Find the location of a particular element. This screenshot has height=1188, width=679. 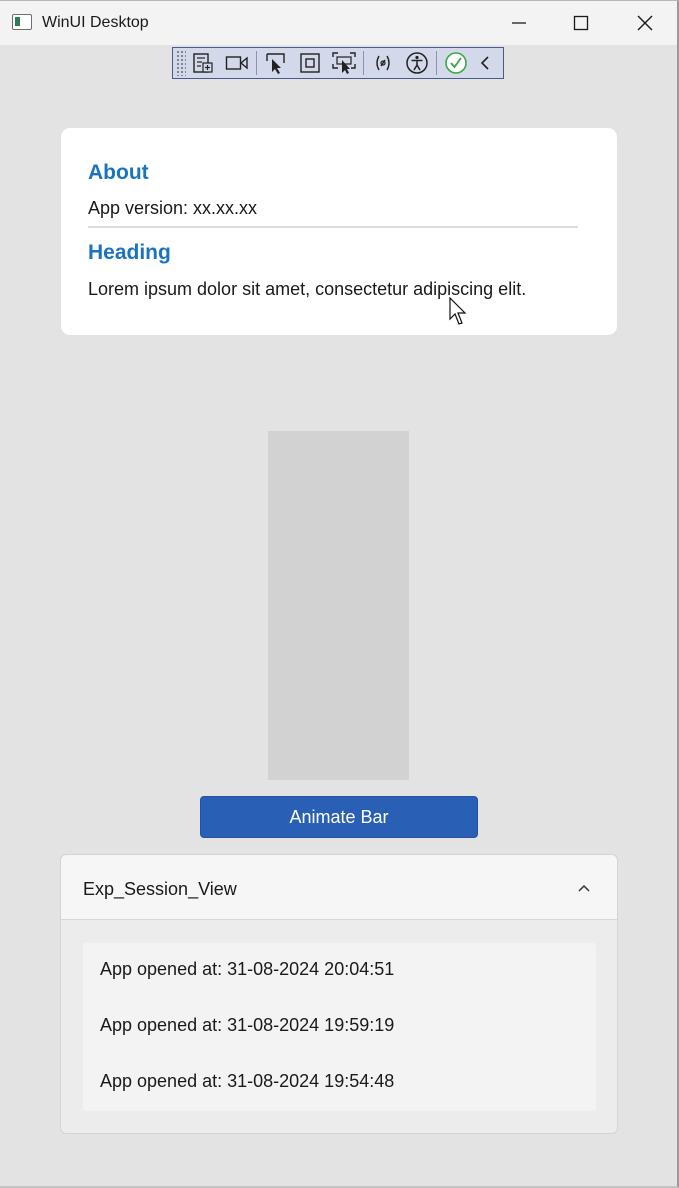

maximize-button is located at coordinates (581, 23).